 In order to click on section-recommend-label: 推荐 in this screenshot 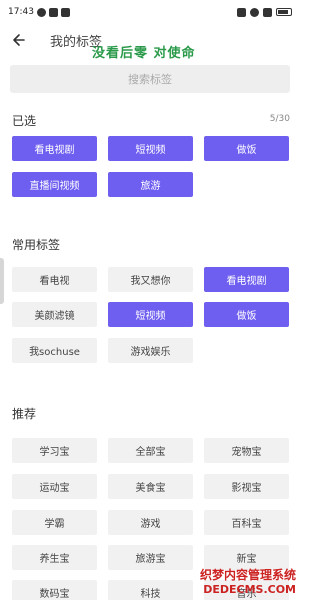, I will do `click(24, 414)`.